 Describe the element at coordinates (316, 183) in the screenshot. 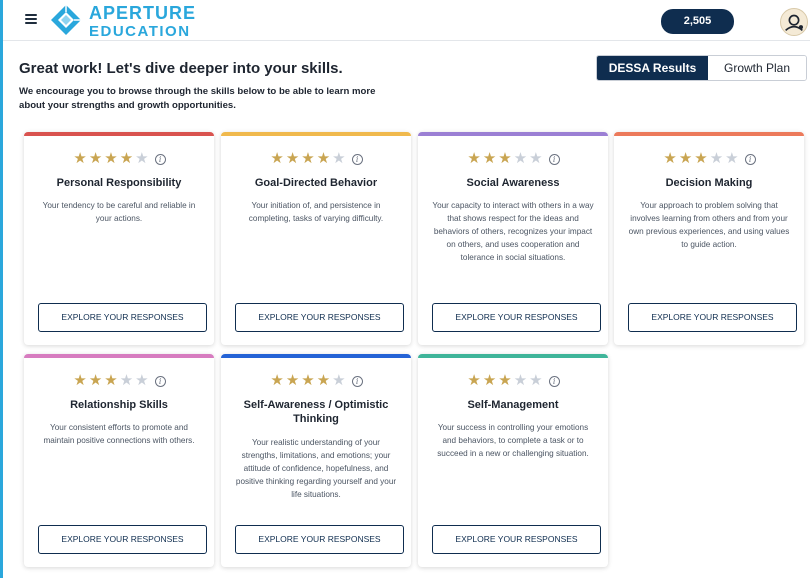

I see `skill-name: Goal-Directed Behavior` at that location.